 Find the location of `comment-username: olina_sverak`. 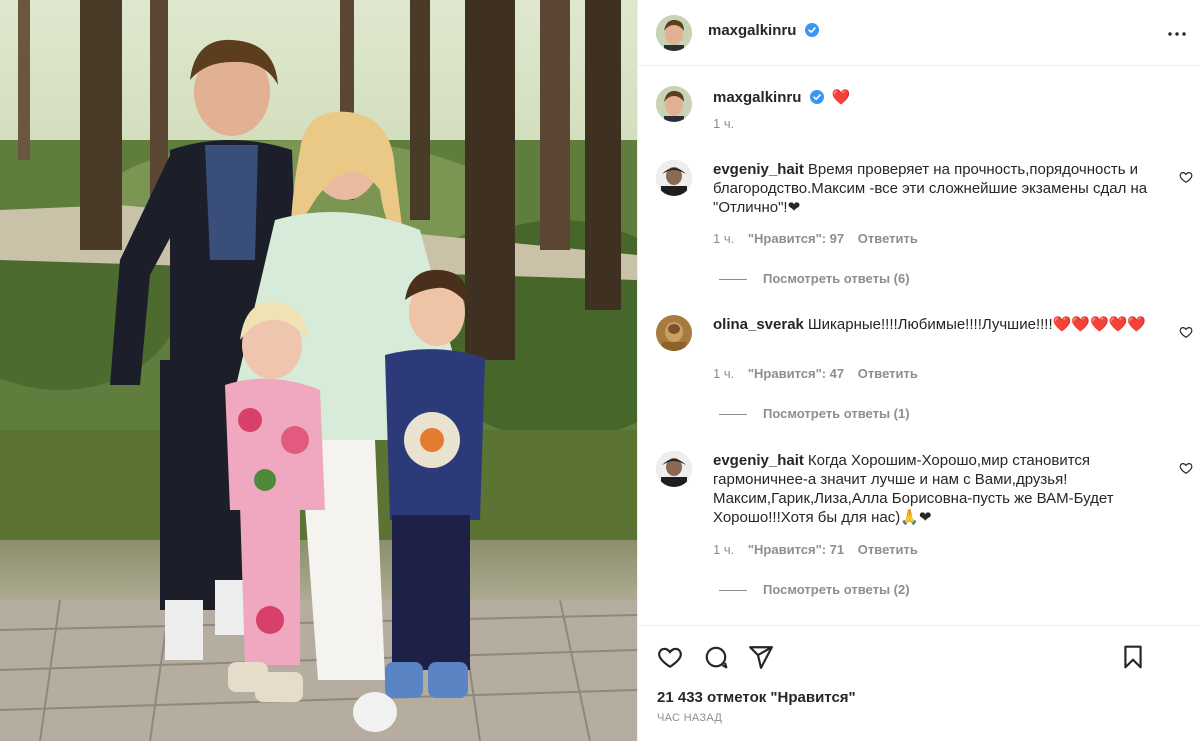

comment-username: olina_sverak is located at coordinates (758, 324).